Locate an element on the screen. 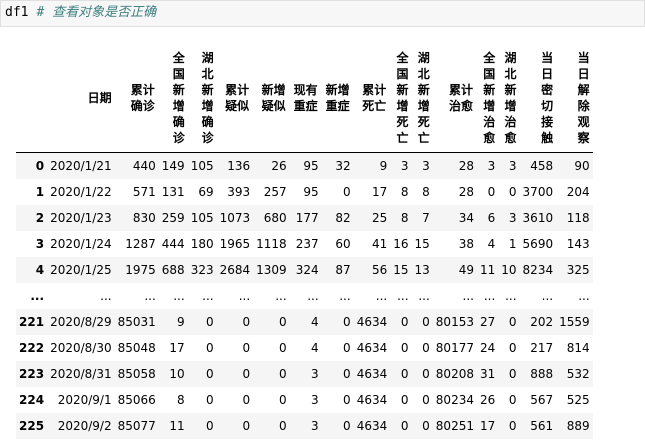 The height and width of the screenshot is (444, 645). table-cell: 69 is located at coordinates (206, 192).